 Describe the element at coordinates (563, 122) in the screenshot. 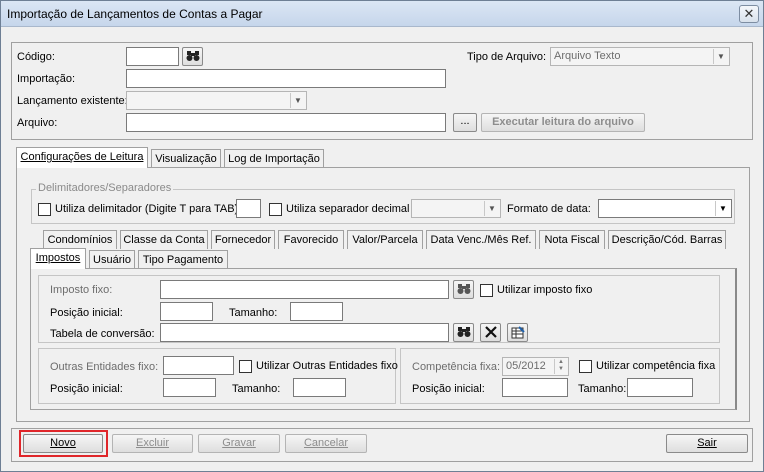

I see `executar-leitura-button: Executar leitura do arquivo` at that location.